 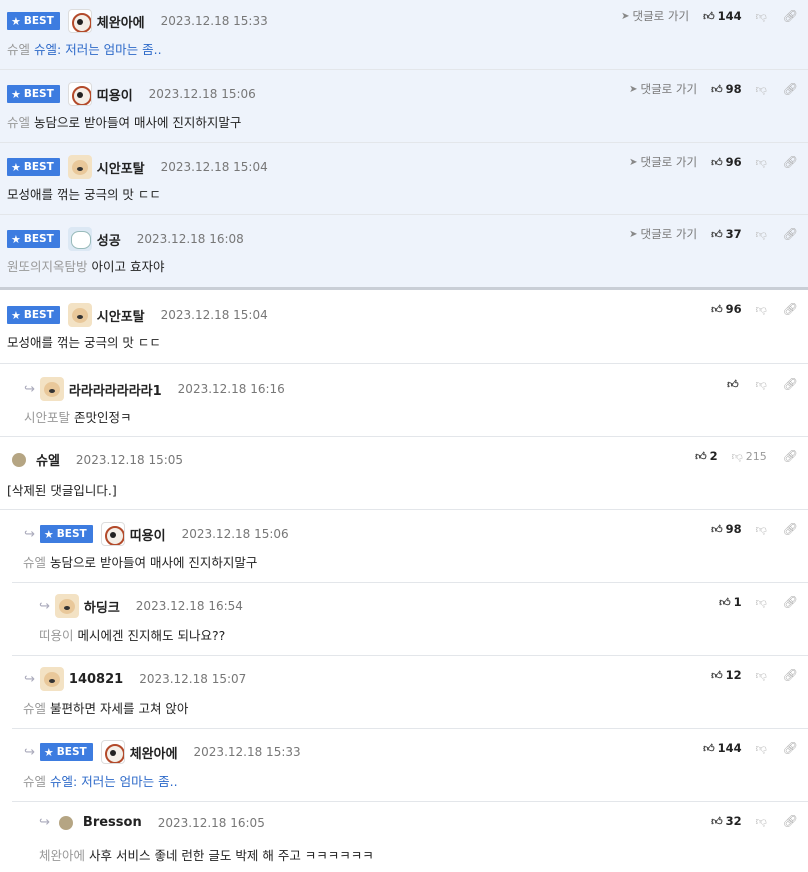 I want to click on comment-text: 사후 서비스 좋네 런한 글도 박제 해 주고 ㅋㅋㅋㅋㅋㅋ, so click(x=231, y=855).